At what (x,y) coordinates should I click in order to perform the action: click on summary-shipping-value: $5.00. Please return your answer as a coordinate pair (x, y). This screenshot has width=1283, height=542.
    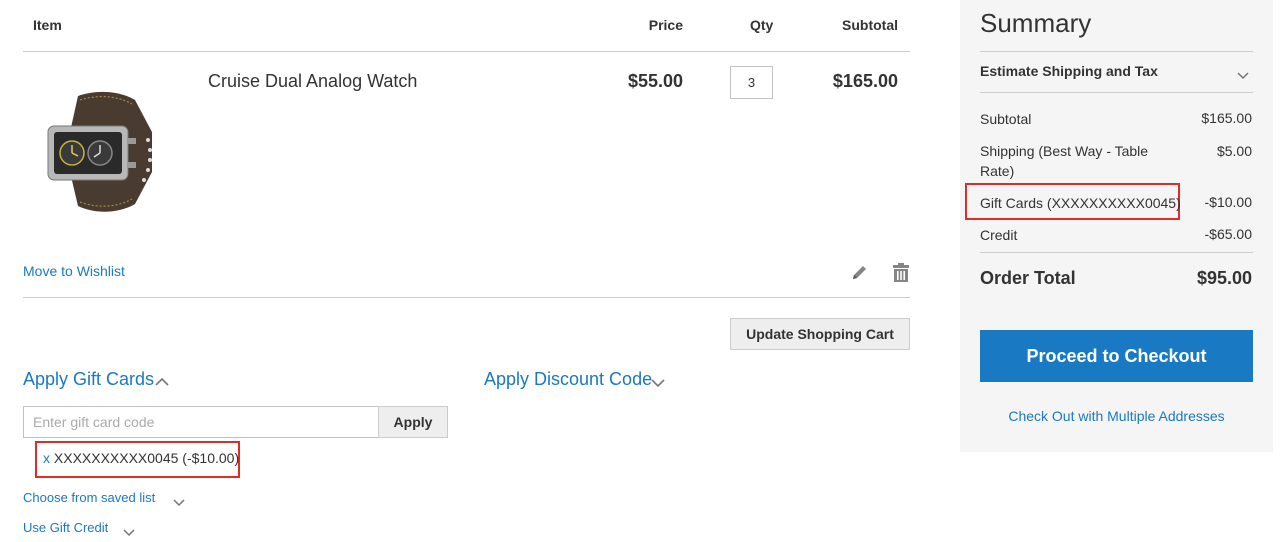
    Looking at the image, I should click on (1234, 151).